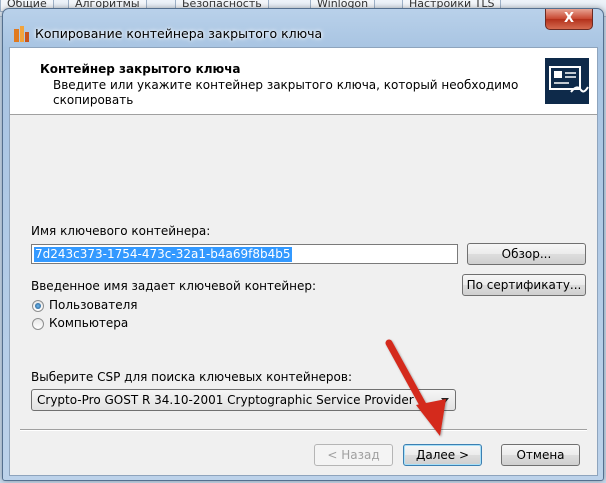 The height and width of the screenshot is (483, 606). I want to click on back-button: < Назад, so click(353, 455).